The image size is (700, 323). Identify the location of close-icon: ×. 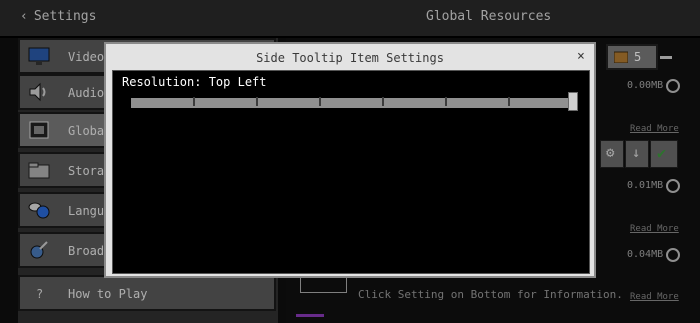
(581, 56).